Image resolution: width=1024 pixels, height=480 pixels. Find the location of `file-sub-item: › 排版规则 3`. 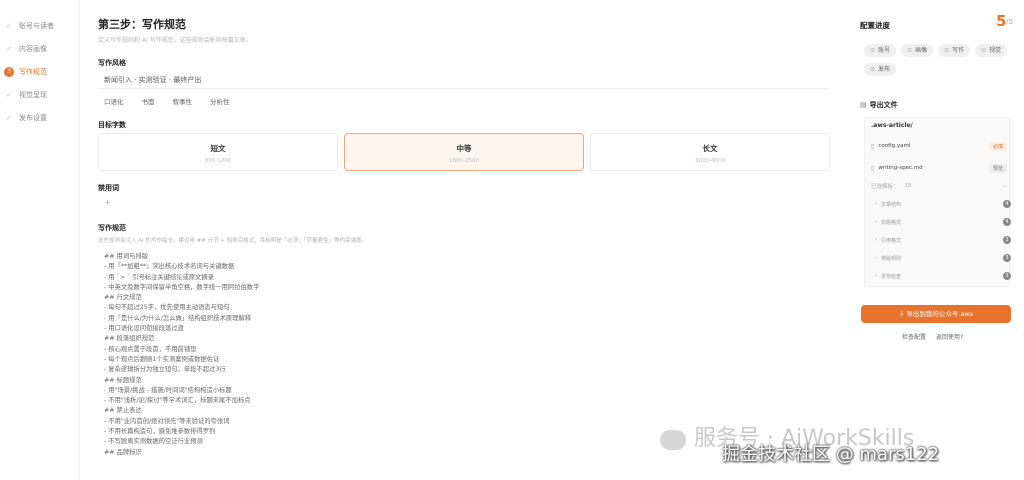

file-sub-item: › 排版规则 3 is located at coordinates (943, 258).